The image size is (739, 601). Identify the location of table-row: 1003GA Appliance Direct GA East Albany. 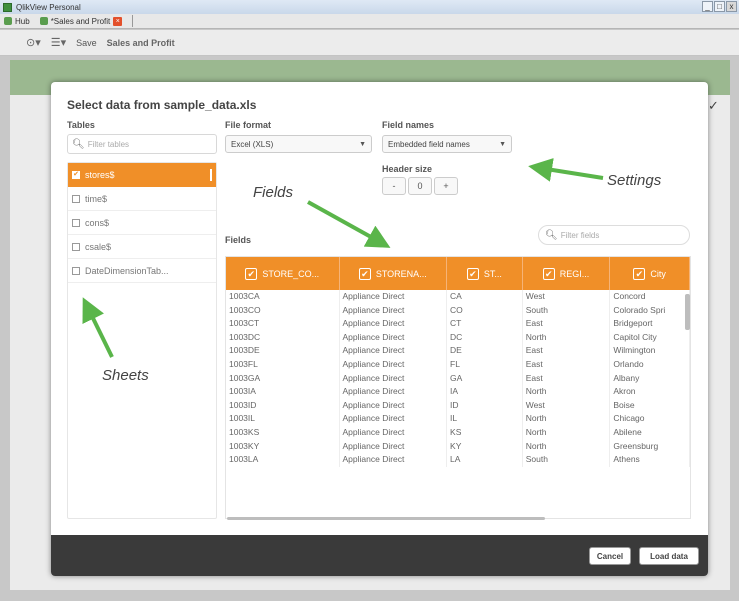
(458, 378).